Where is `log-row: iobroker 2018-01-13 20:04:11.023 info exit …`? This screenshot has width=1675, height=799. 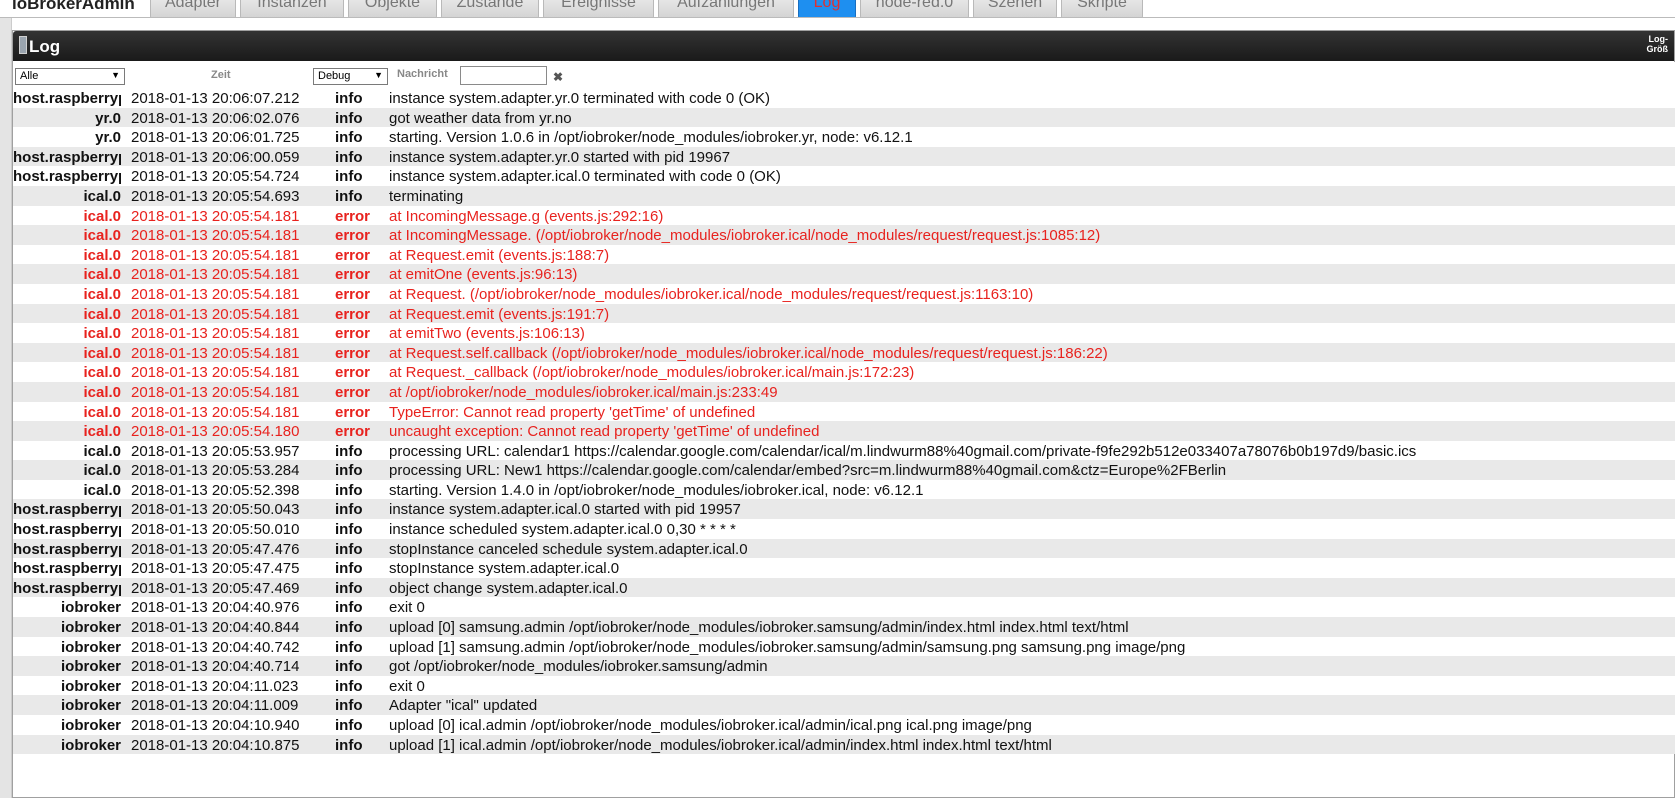
log-row: iobroker 2018-01-13 20:04:11.023 info exit … is located at coordinates (844, 685).